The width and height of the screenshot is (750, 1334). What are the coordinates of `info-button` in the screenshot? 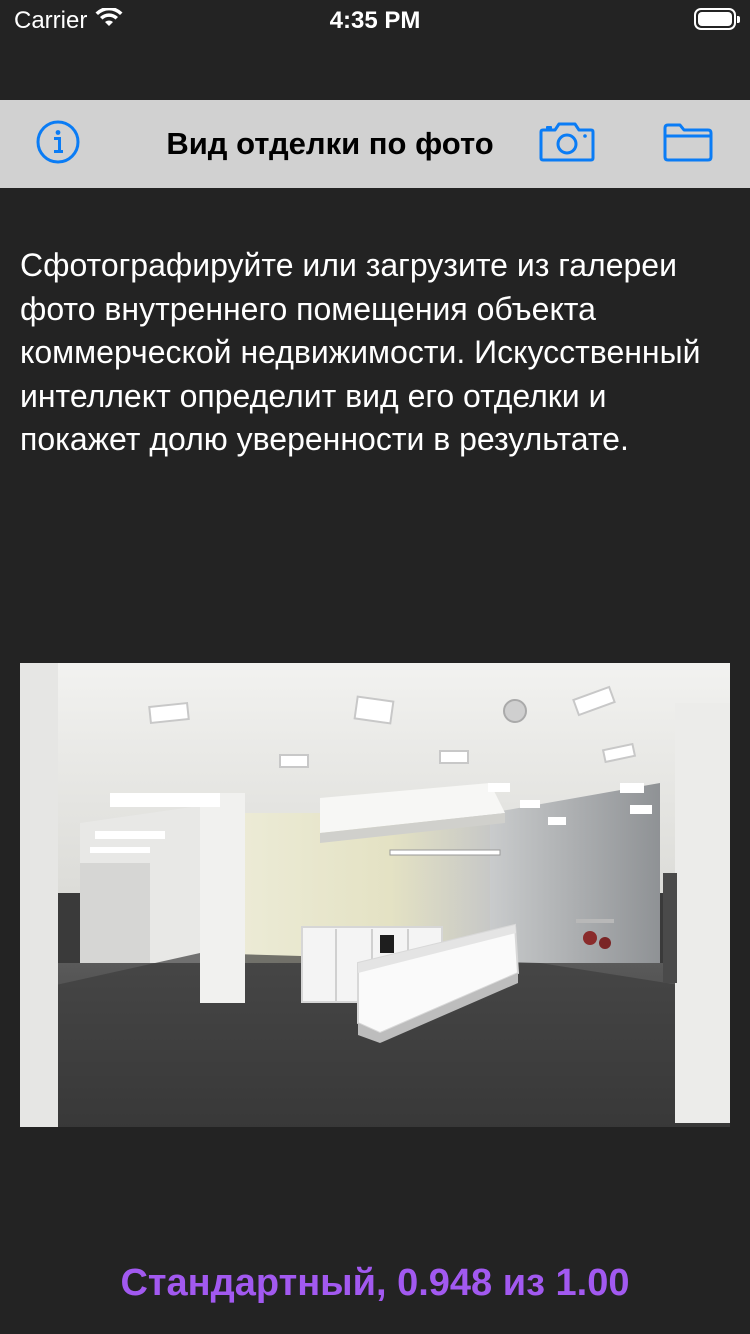 It's located at (58, 144).